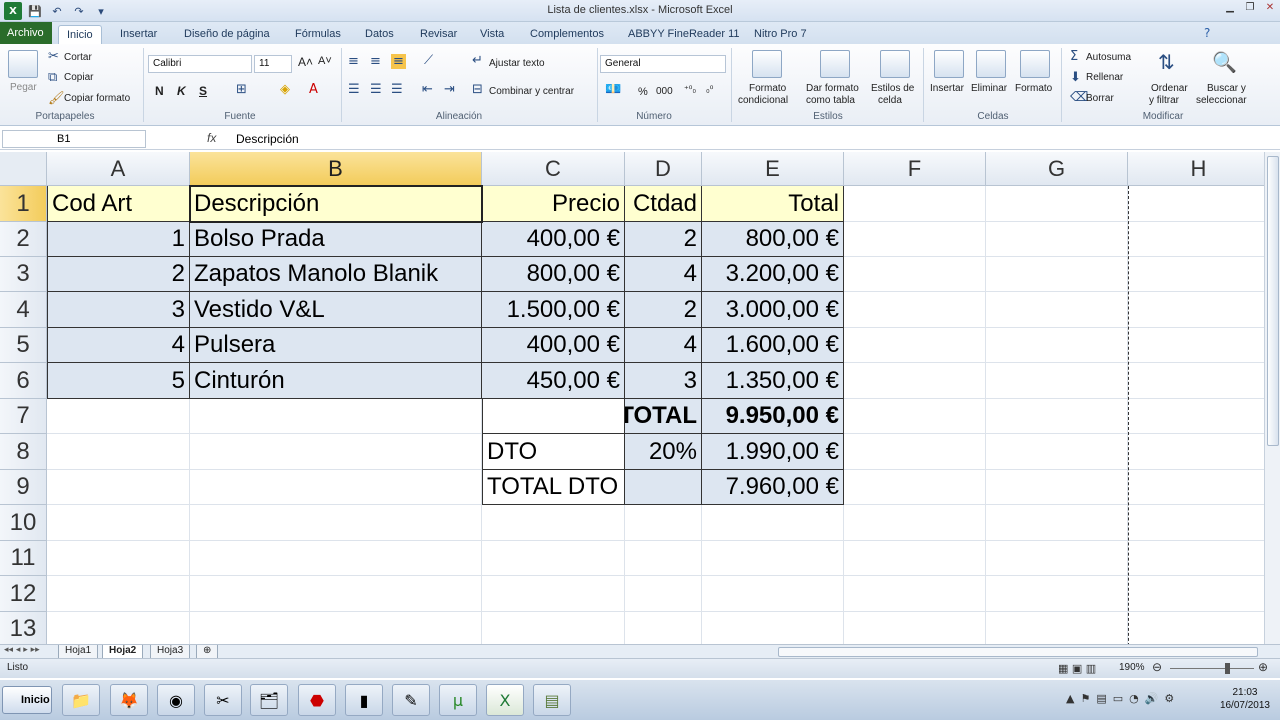 The image size is (1280, 720). Describe the element at coordinates (336, 594) in the screenshot. I see `cell-b12` at that location.